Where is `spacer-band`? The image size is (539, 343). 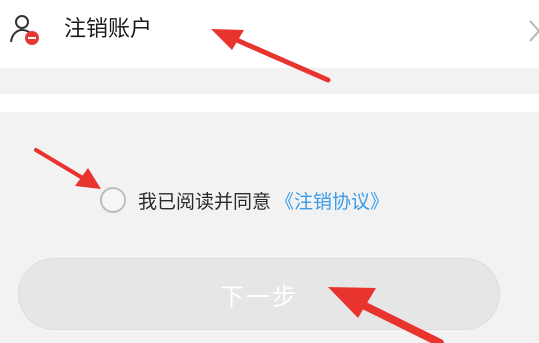 spacer-band is located at coordinates (269, 103).